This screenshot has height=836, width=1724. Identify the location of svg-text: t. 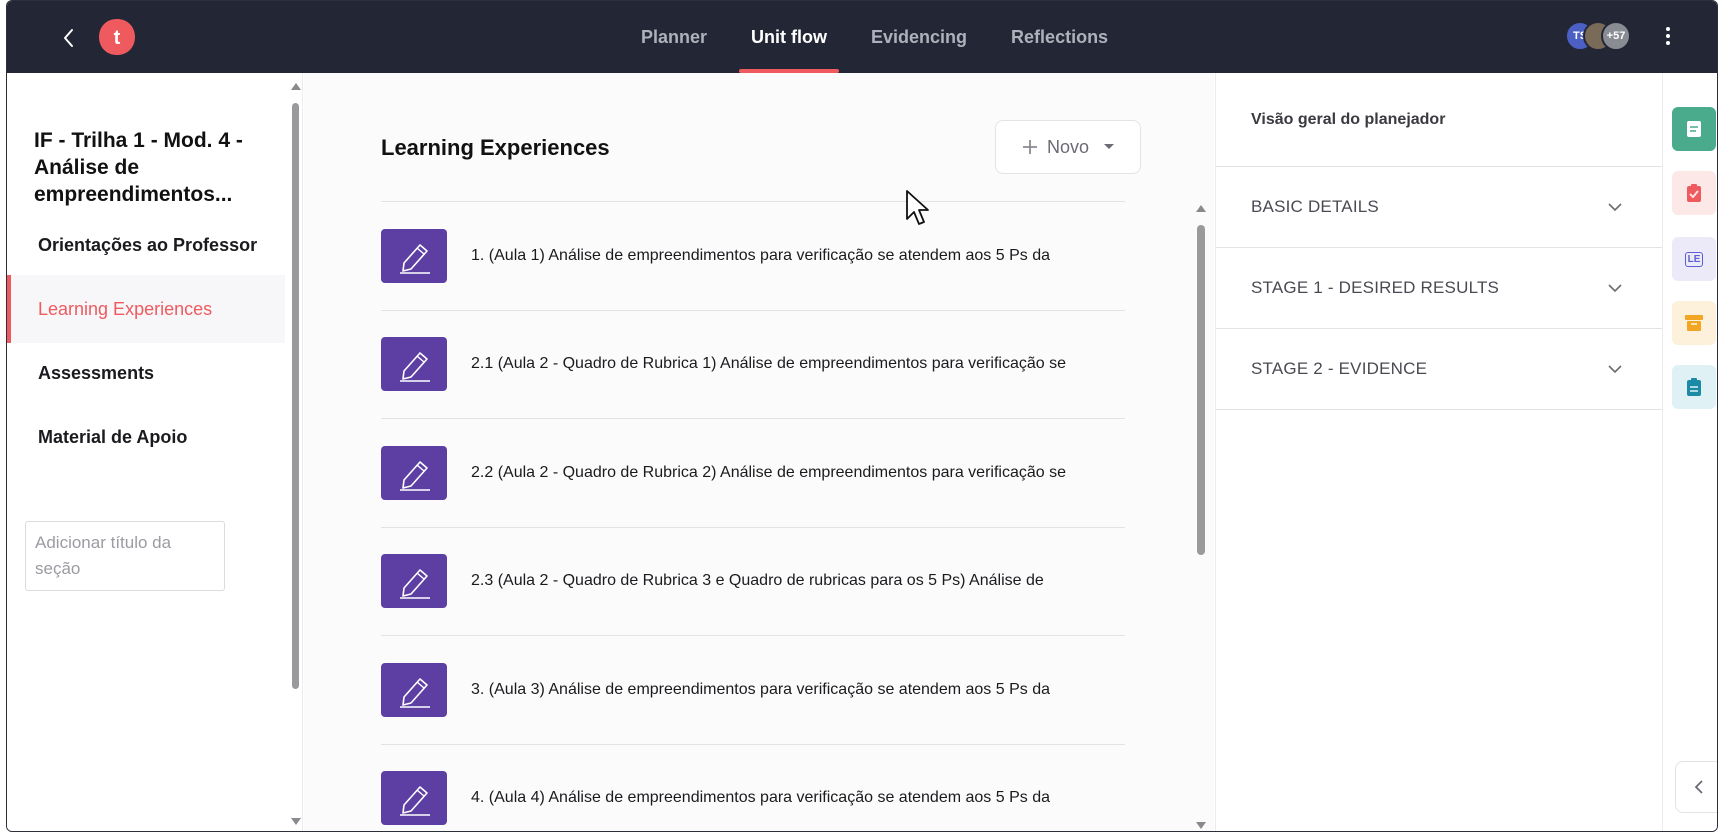
(117, 38).